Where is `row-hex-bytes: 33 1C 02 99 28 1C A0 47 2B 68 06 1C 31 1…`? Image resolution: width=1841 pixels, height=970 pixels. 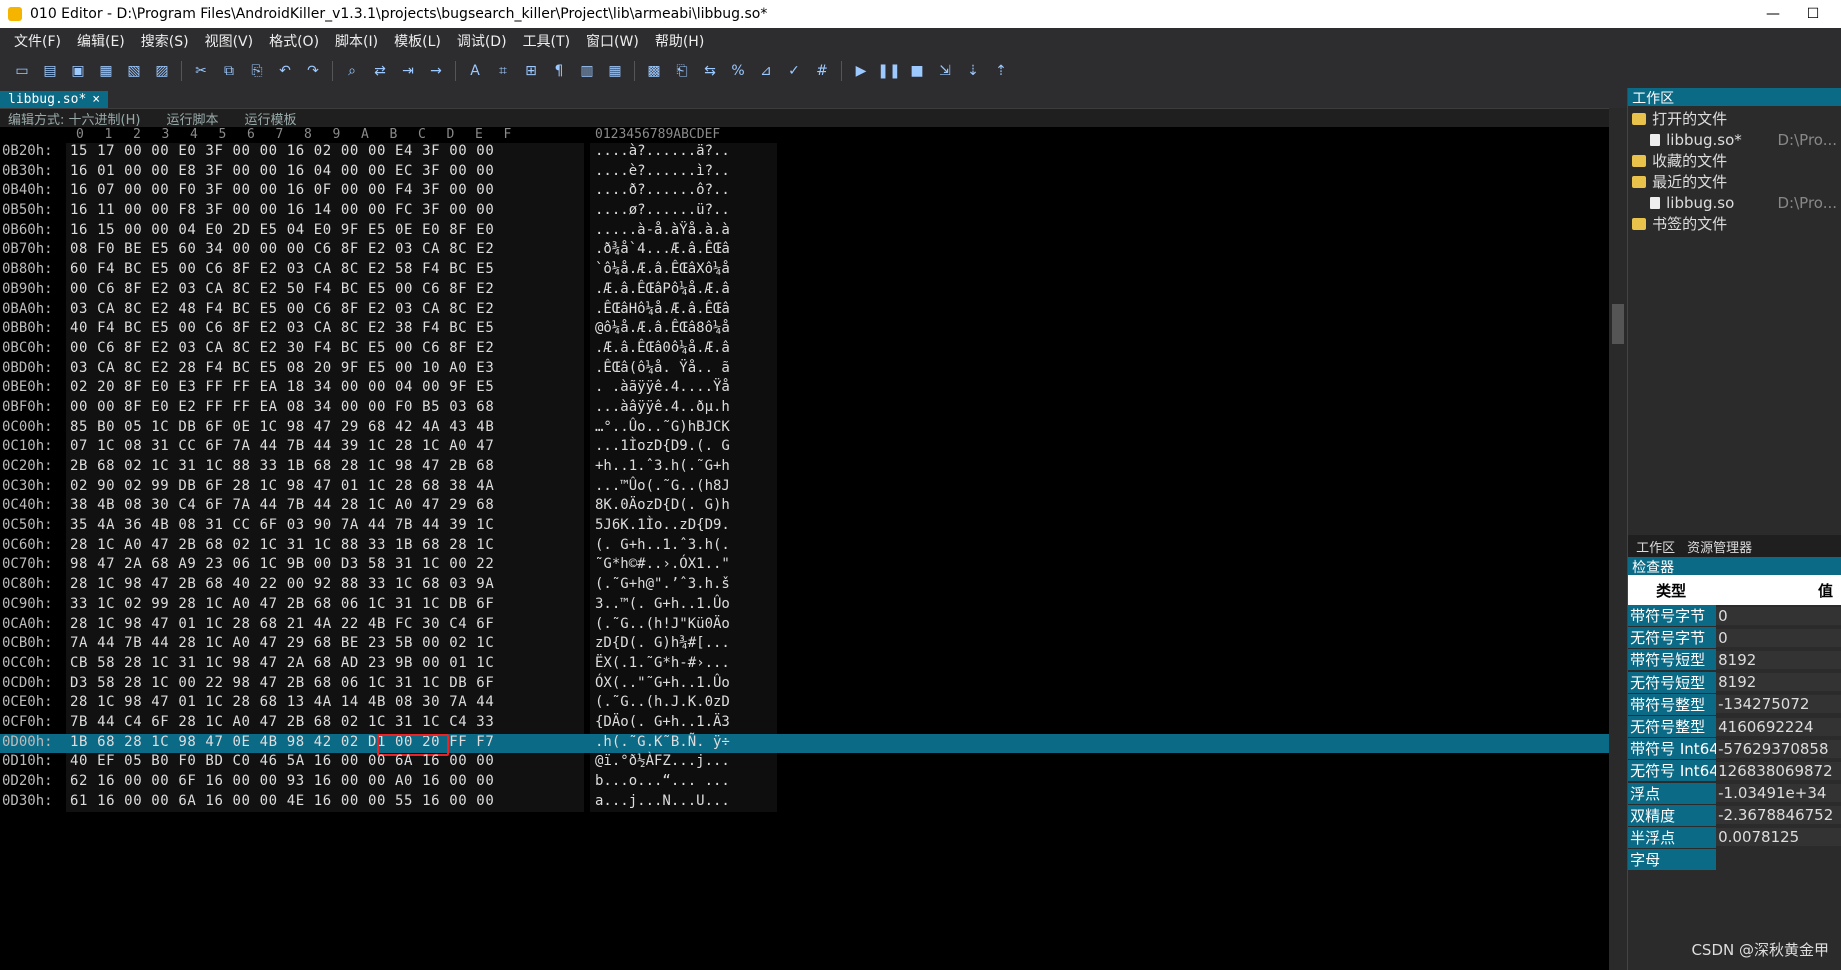
row-hex-bytes: 33 1C 02 99 28 1C A0 47 2B 68 06 1C 31 1… is located at coordinates (282, 604).